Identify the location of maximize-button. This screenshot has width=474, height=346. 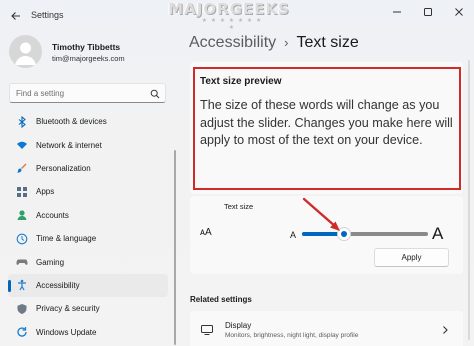
(427, 12).